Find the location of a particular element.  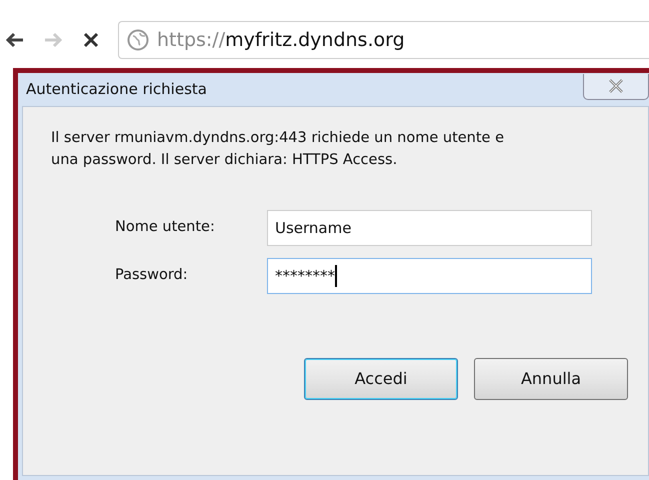

address-bar: https://myfritz.dyndns.org is located at coordinates (383, 40).